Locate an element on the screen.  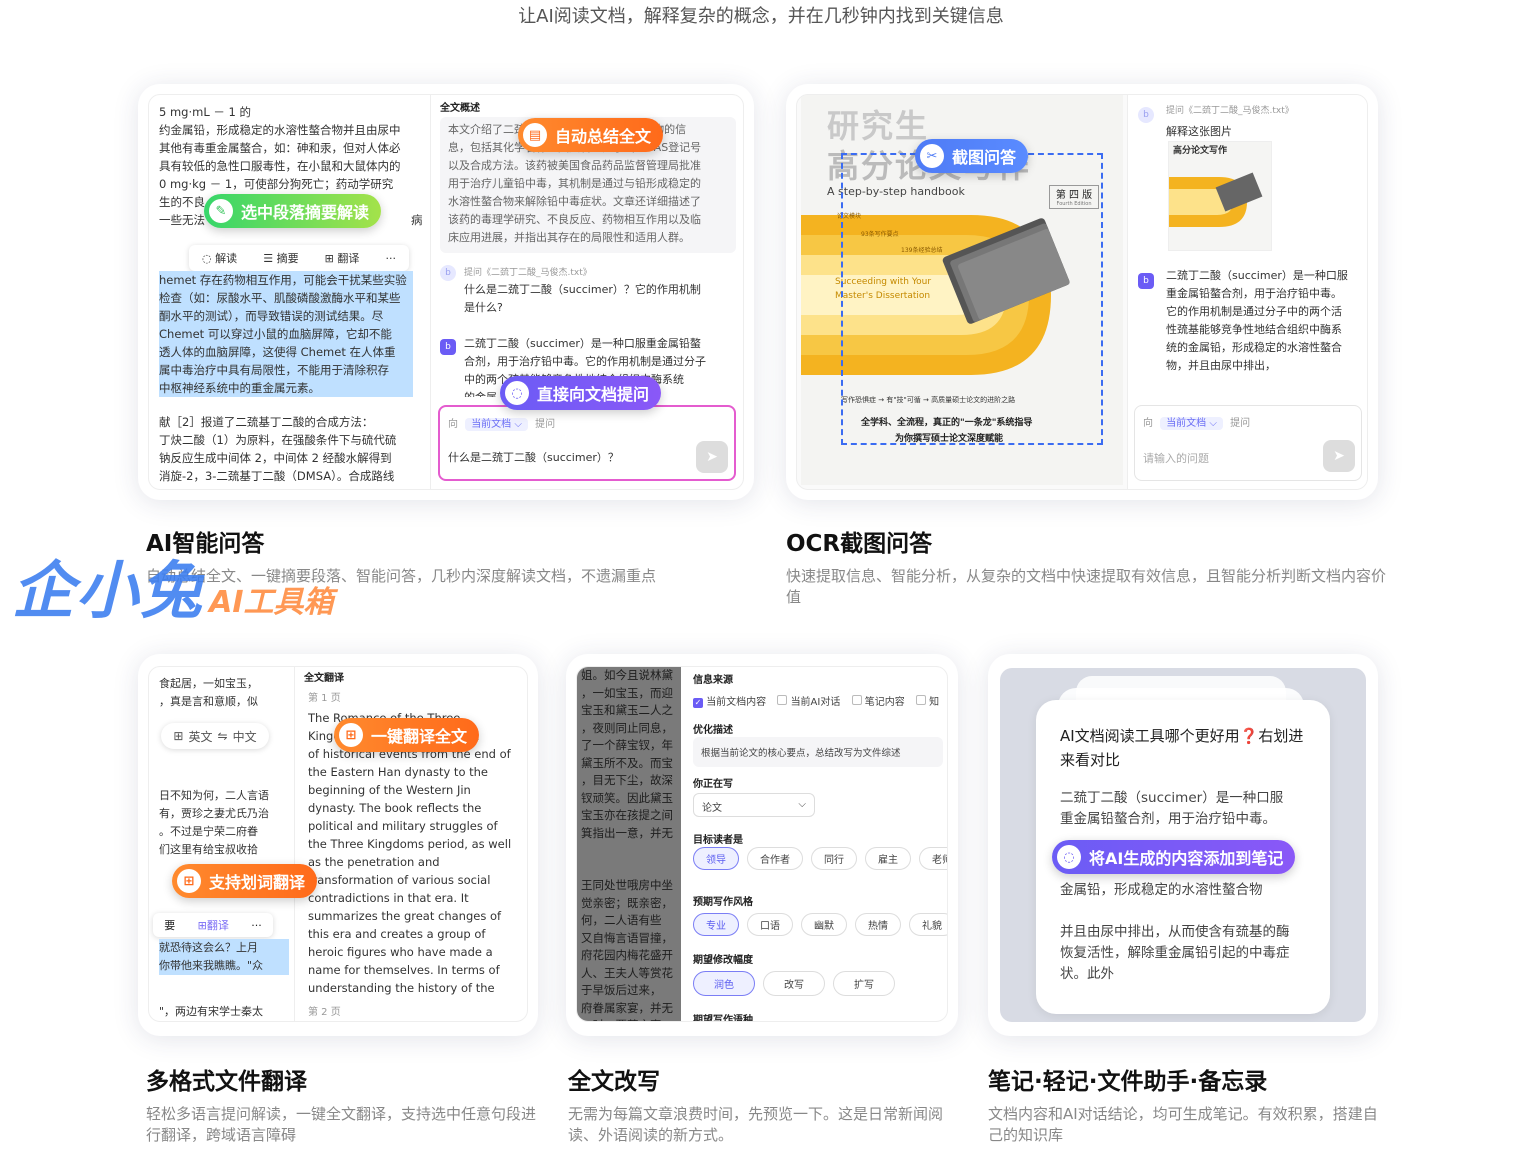
note-text-1: 二巯丁二酸（succimer）是一种口服 重金属铅螯合剂，用于治疗铅中毒。 is located at coordinates (1172, 808).